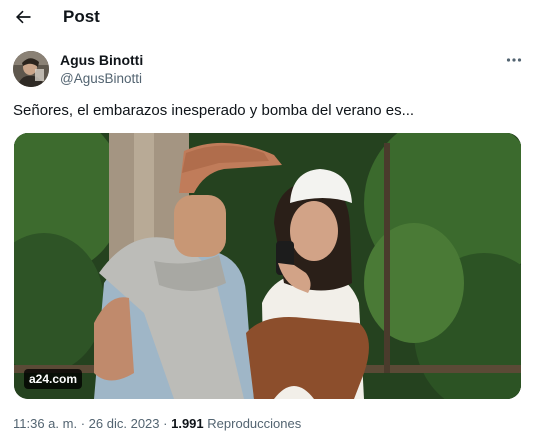  I want to click on avatar-image, so click(31, 69).